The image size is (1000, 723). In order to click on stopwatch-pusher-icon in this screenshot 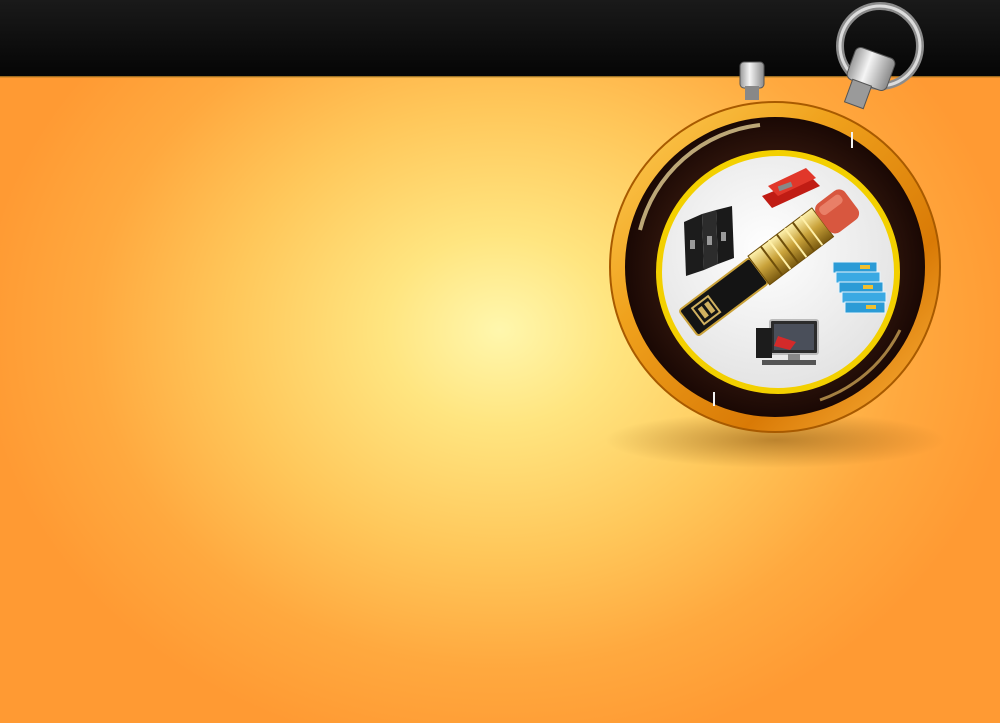, I will do `click(752, 80)`.